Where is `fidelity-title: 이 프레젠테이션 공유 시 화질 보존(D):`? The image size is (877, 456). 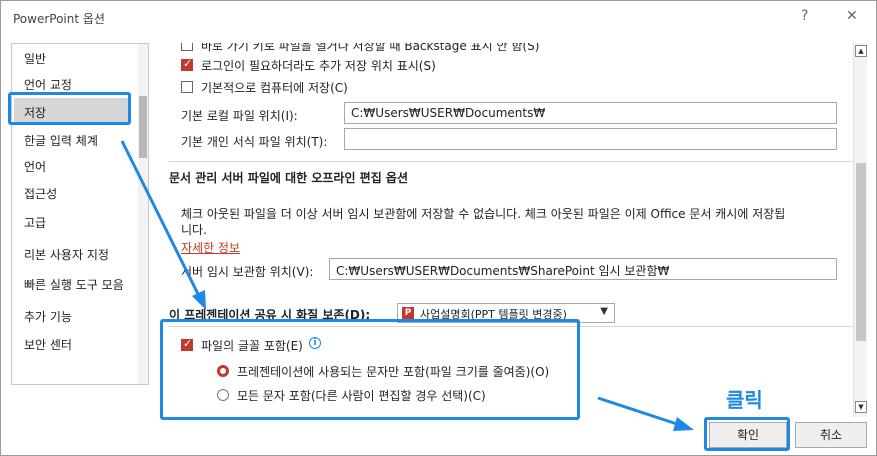
fidelity-title: 이 프레젠테이션 공유 시 화질 보존(D): is located at coordinates (270, 315).